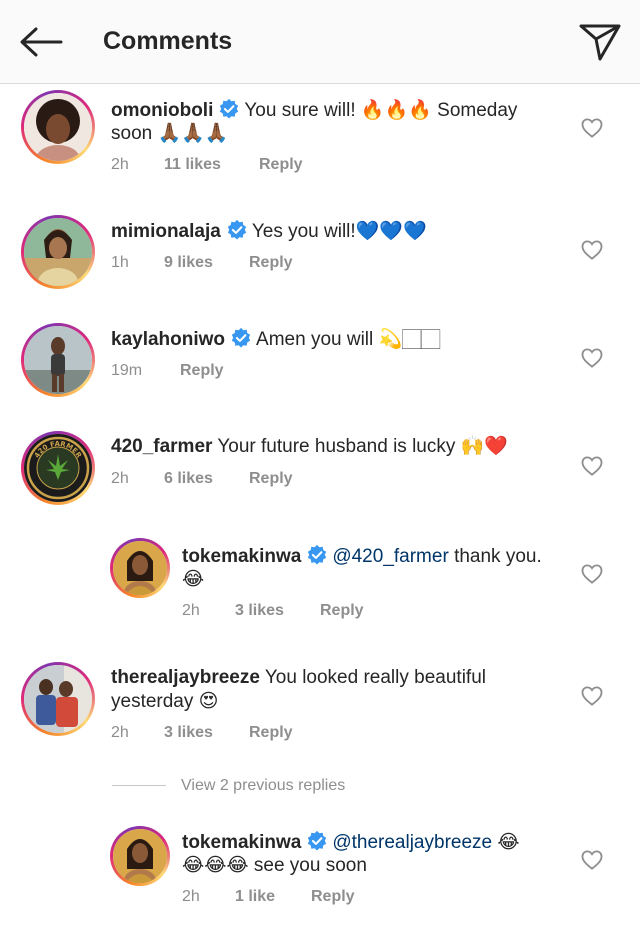  What do you see at coordinates (274, 865) in the screenshot?
I see `comment-body-line2: 😂😂😂 see you soon` at bounding box center [274, 865].